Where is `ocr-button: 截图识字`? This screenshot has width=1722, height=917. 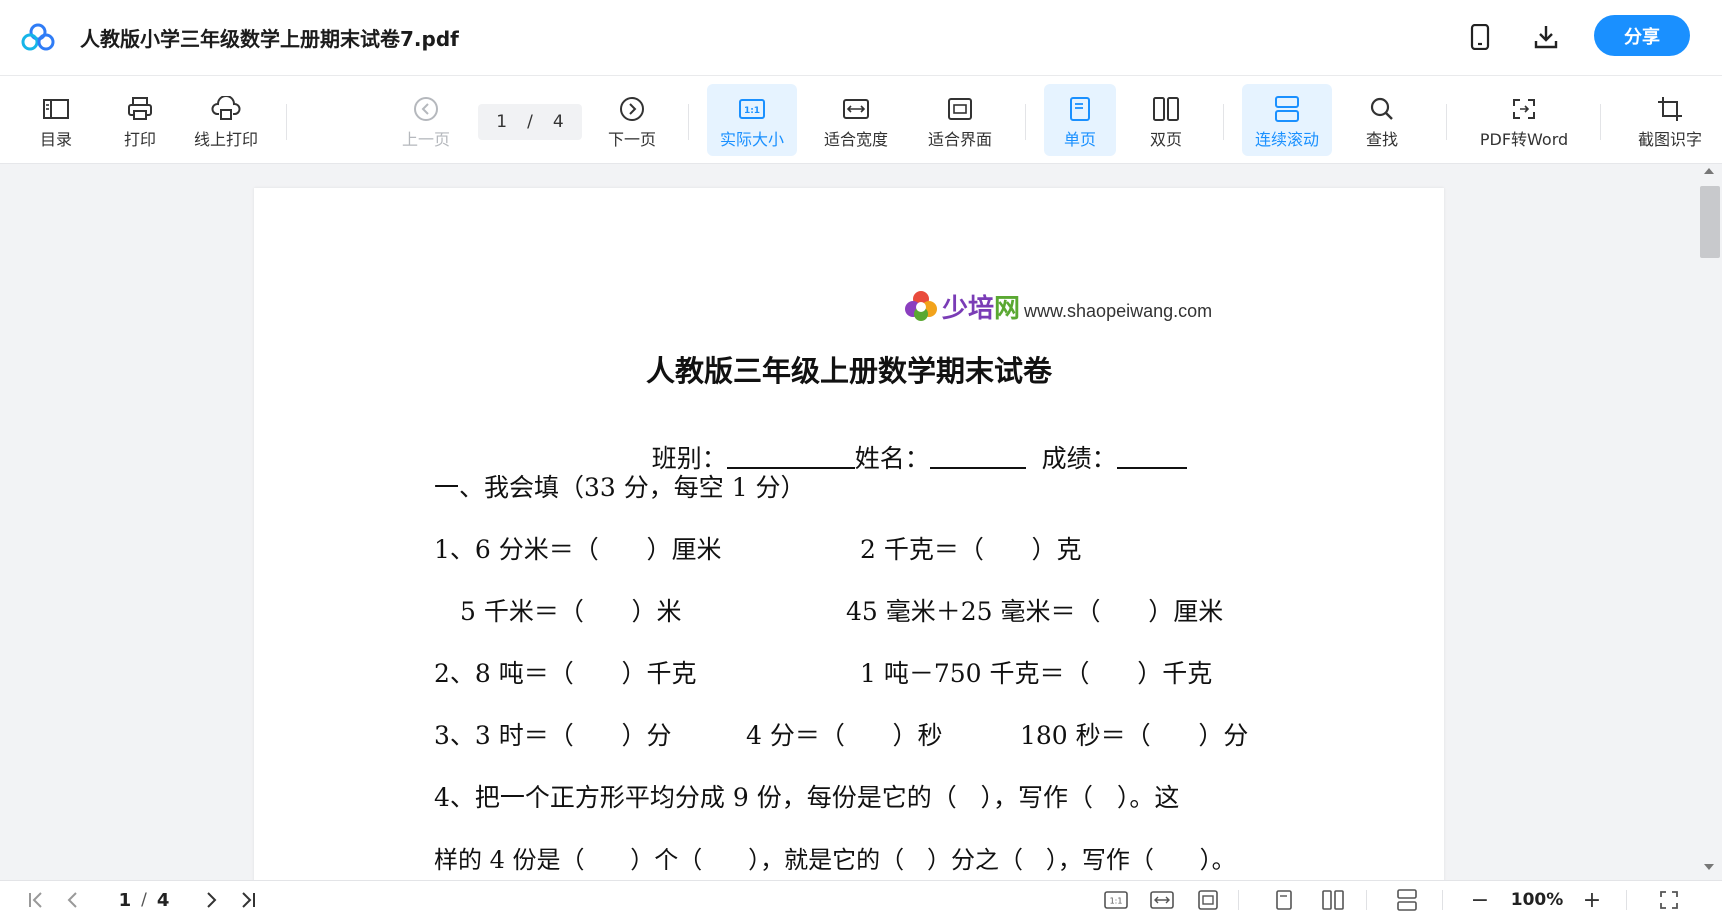
ocr-button: 截图识字 is located at coordinates (1670, 120).